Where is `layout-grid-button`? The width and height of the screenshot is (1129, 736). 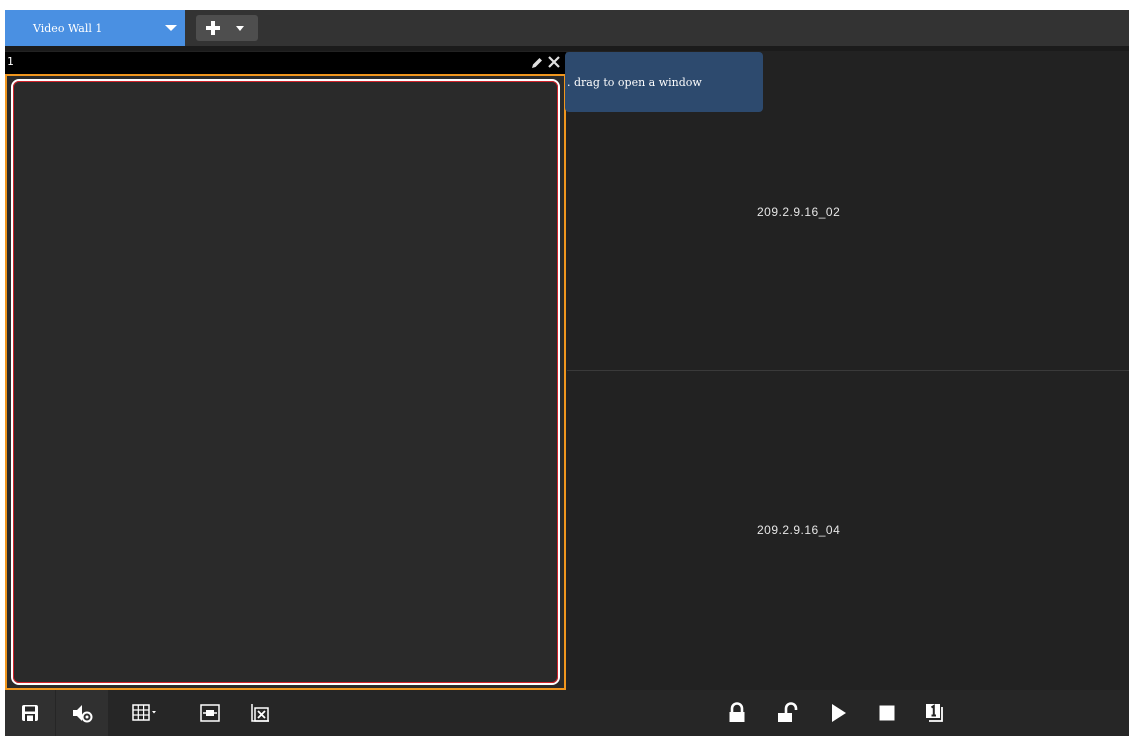
layout-grid-button is located at coordinates (145, 713).